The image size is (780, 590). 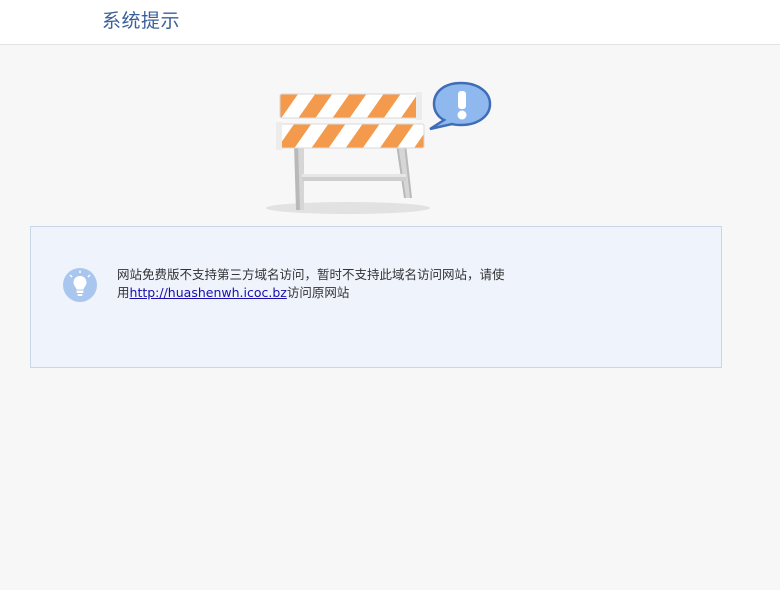 What do you see at coordinates (141, 21) in the screenshot?
I see `page-title: 系统提示` at bounding box center [141, 21].